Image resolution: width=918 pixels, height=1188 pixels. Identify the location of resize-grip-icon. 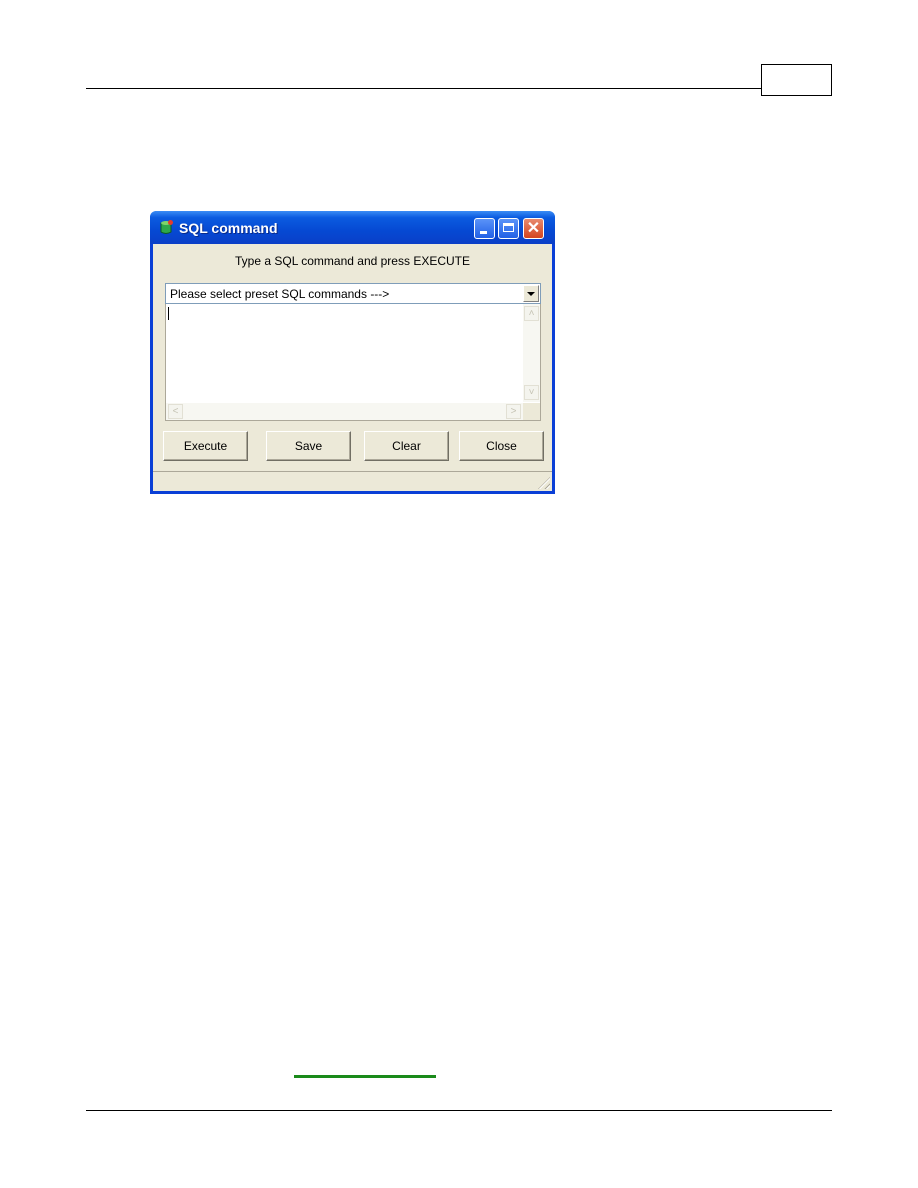
(544, 483).